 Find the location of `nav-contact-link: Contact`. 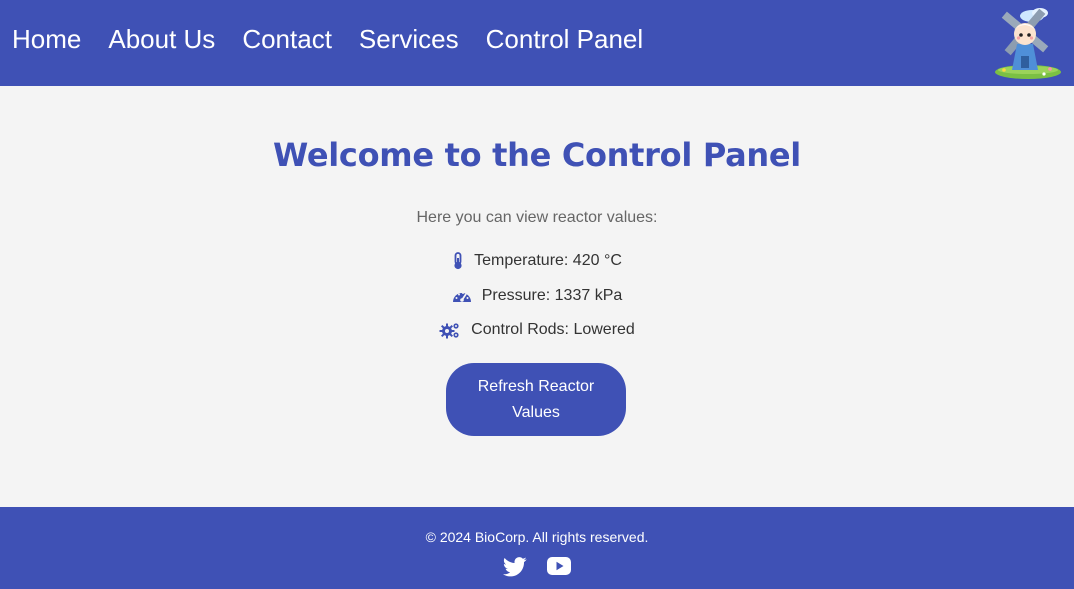

nav-contact-link: Contact is located at coordinates (287, 39).